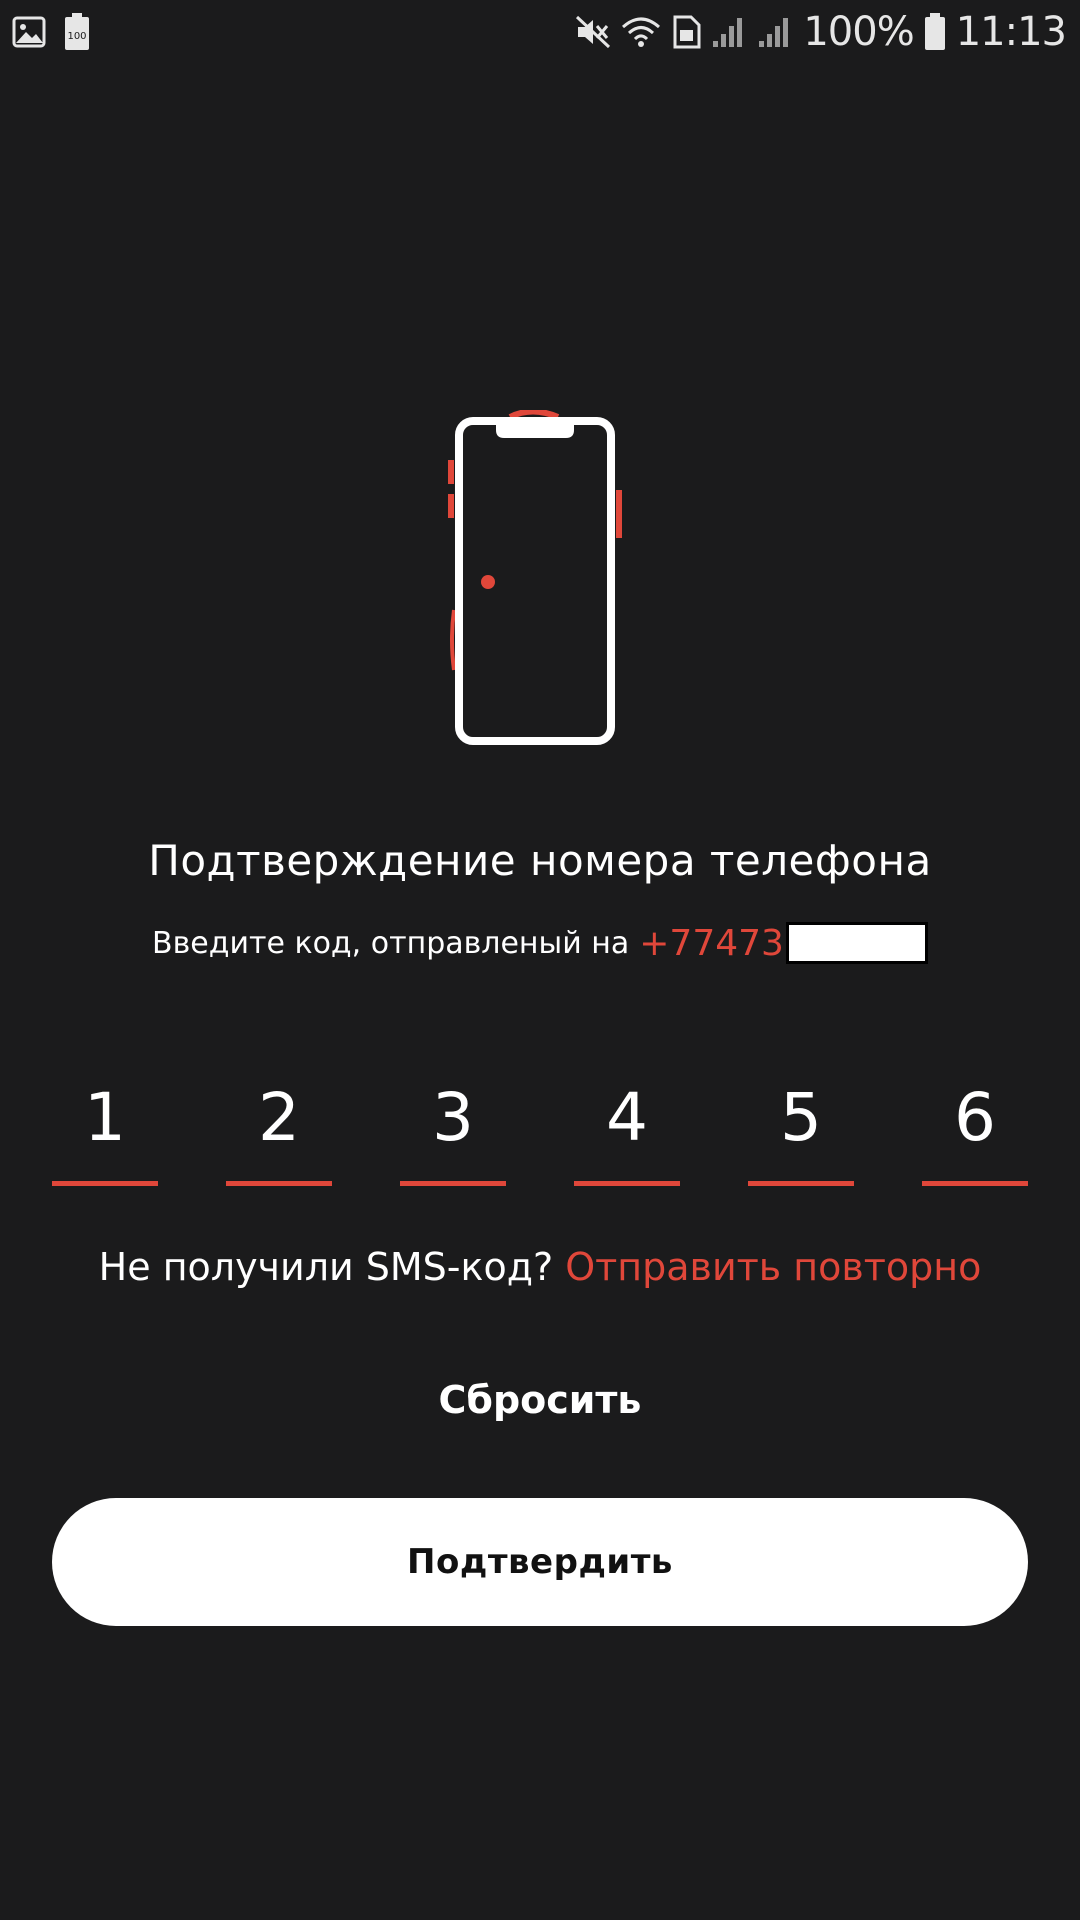  I want to click on subtitle: Введите код, отправленый на +77473, so click(540, 943).